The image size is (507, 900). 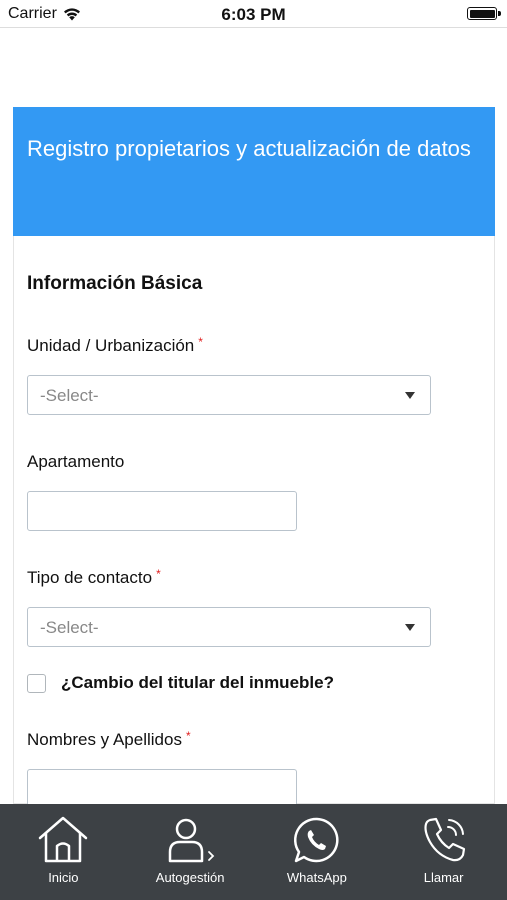 I want to click on unidad-label-text: Unidad / Urbanización, so click(x=111, y=345).